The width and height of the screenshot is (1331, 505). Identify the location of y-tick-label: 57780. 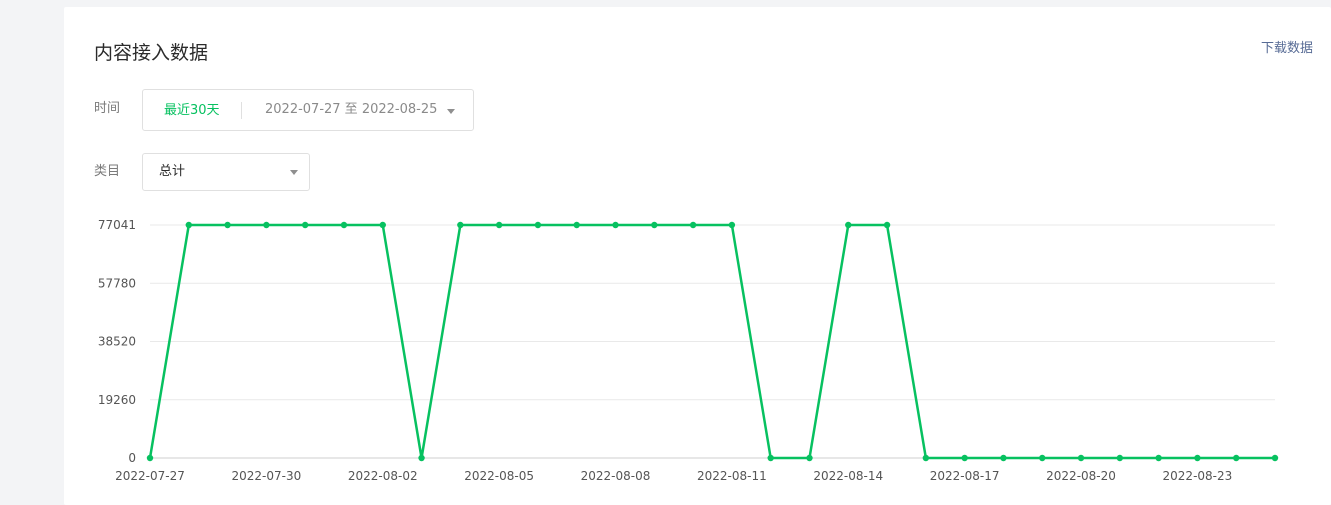
(117, 283).